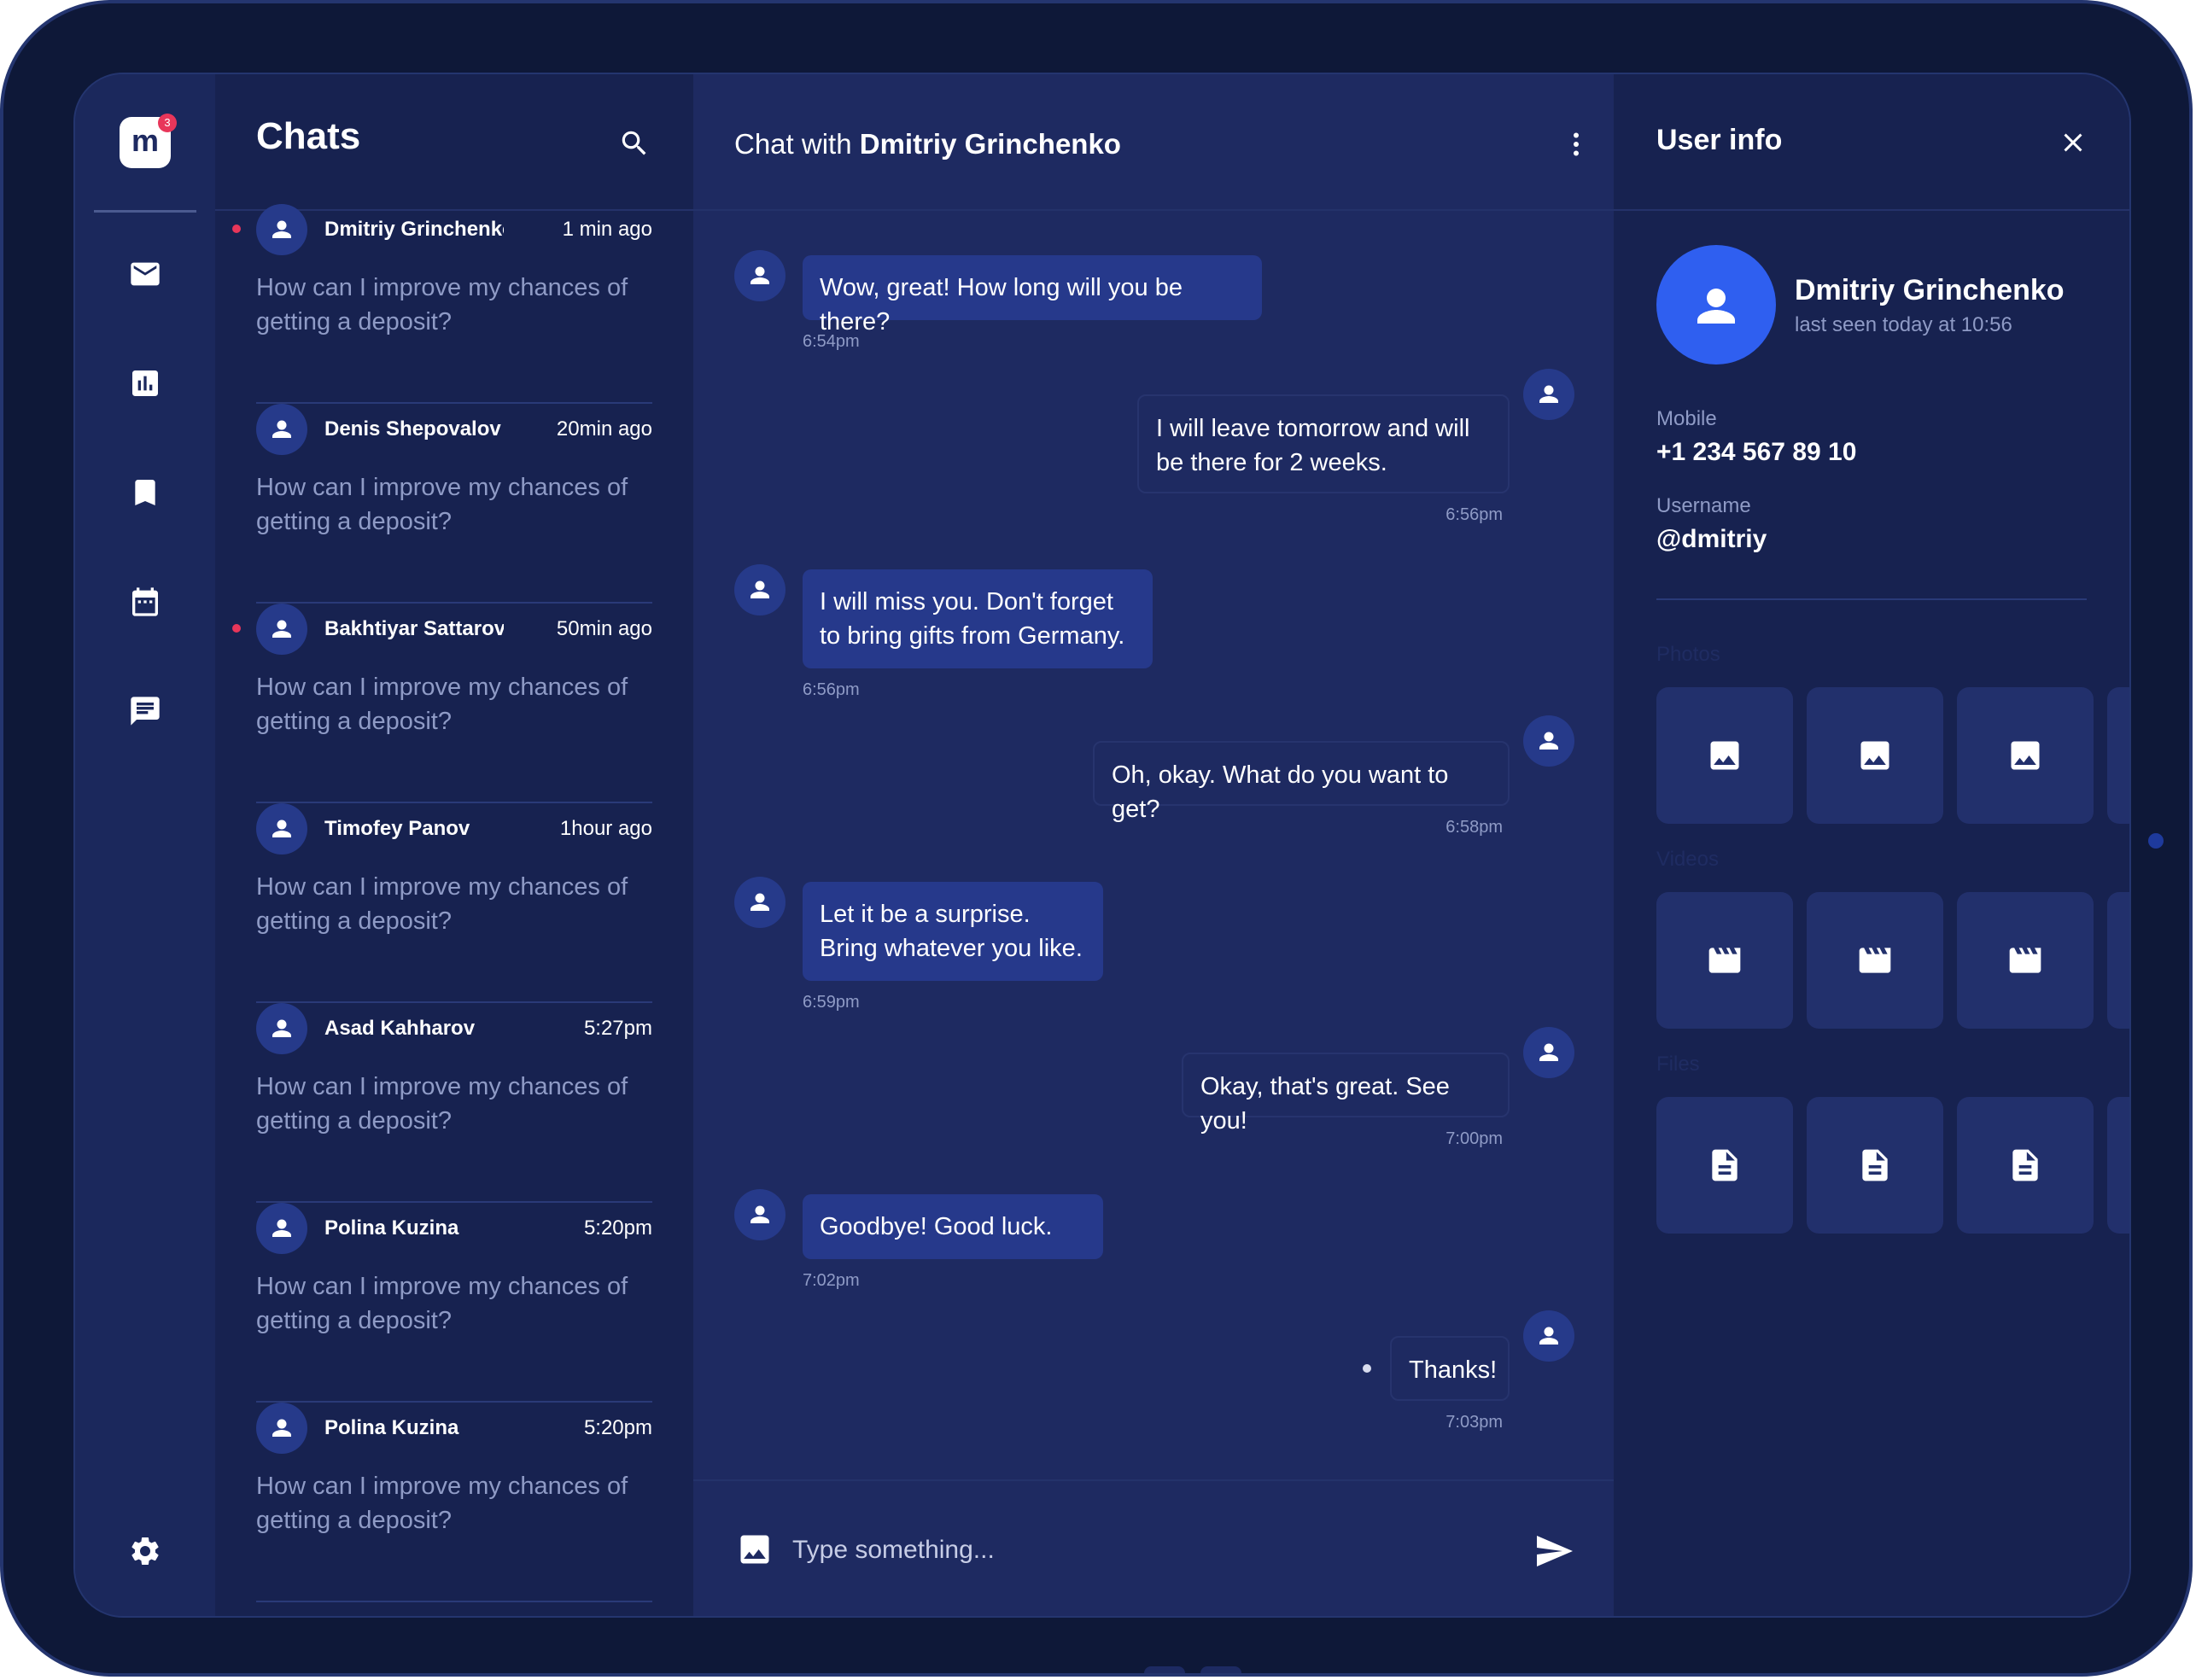 This screenshot has height=1680, width=2196. What do you see at coordinates (604, 628) in the screenshot?
I see `chat-time: 50min ago` at bounding box center [604, 628].